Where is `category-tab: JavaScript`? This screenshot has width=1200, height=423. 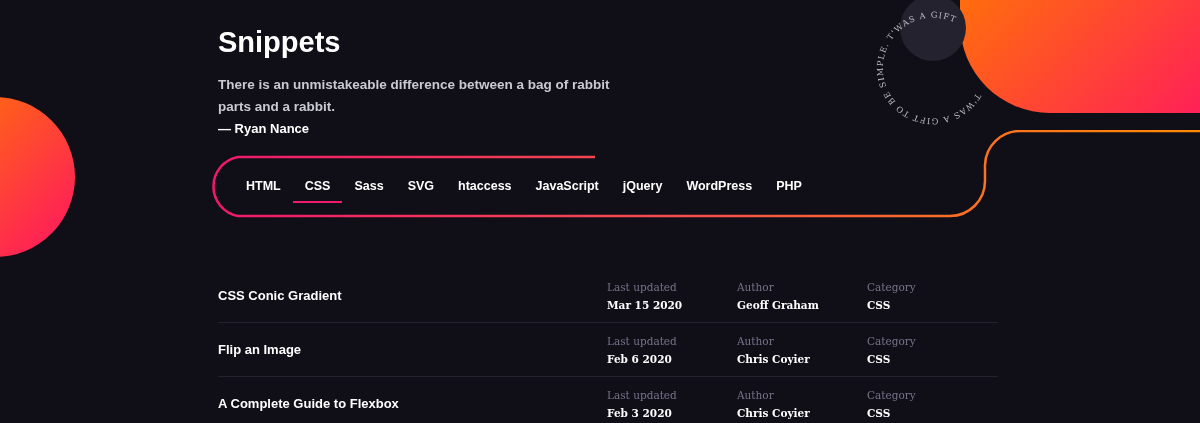
category-tab: JavaScript is located at coordinates (567, 188).